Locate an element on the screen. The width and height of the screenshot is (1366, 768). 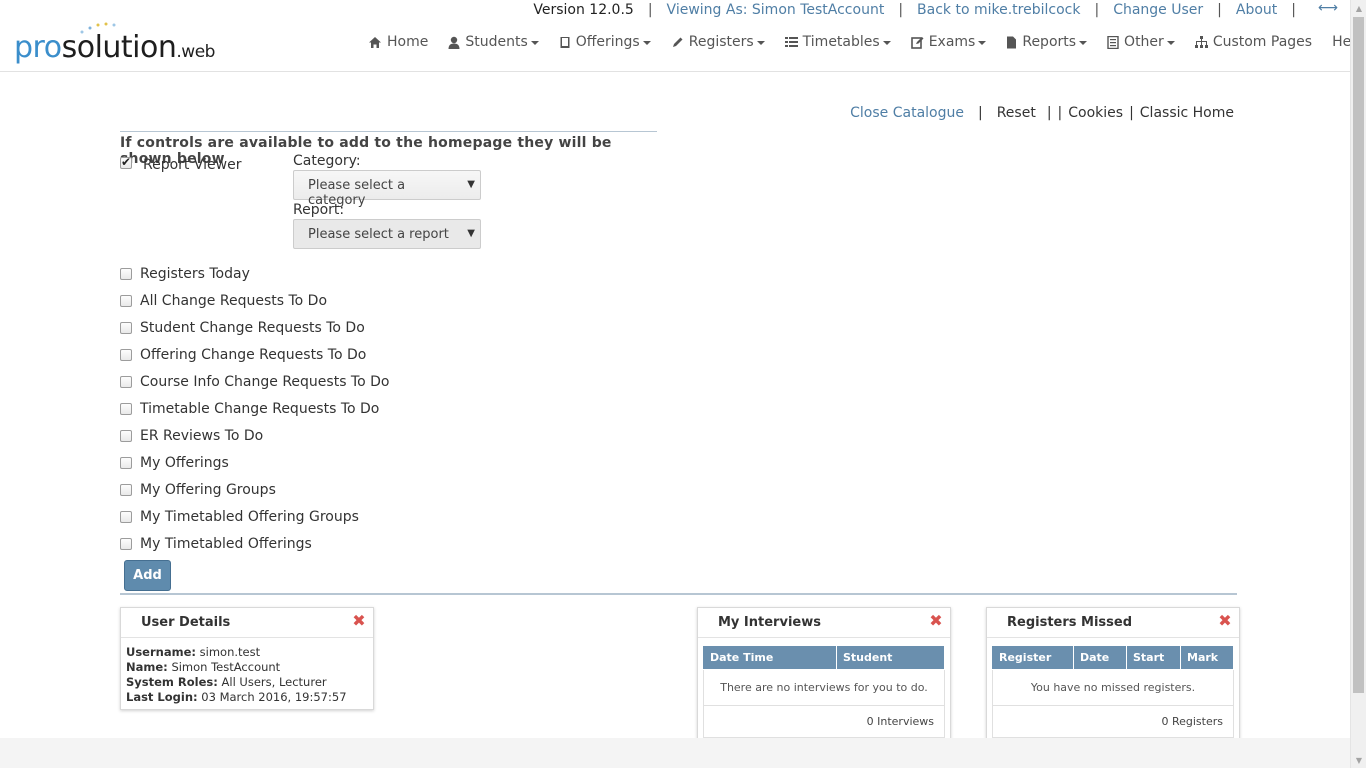
list-item: ER Reviews To Do is located at coordinates (191, 436).